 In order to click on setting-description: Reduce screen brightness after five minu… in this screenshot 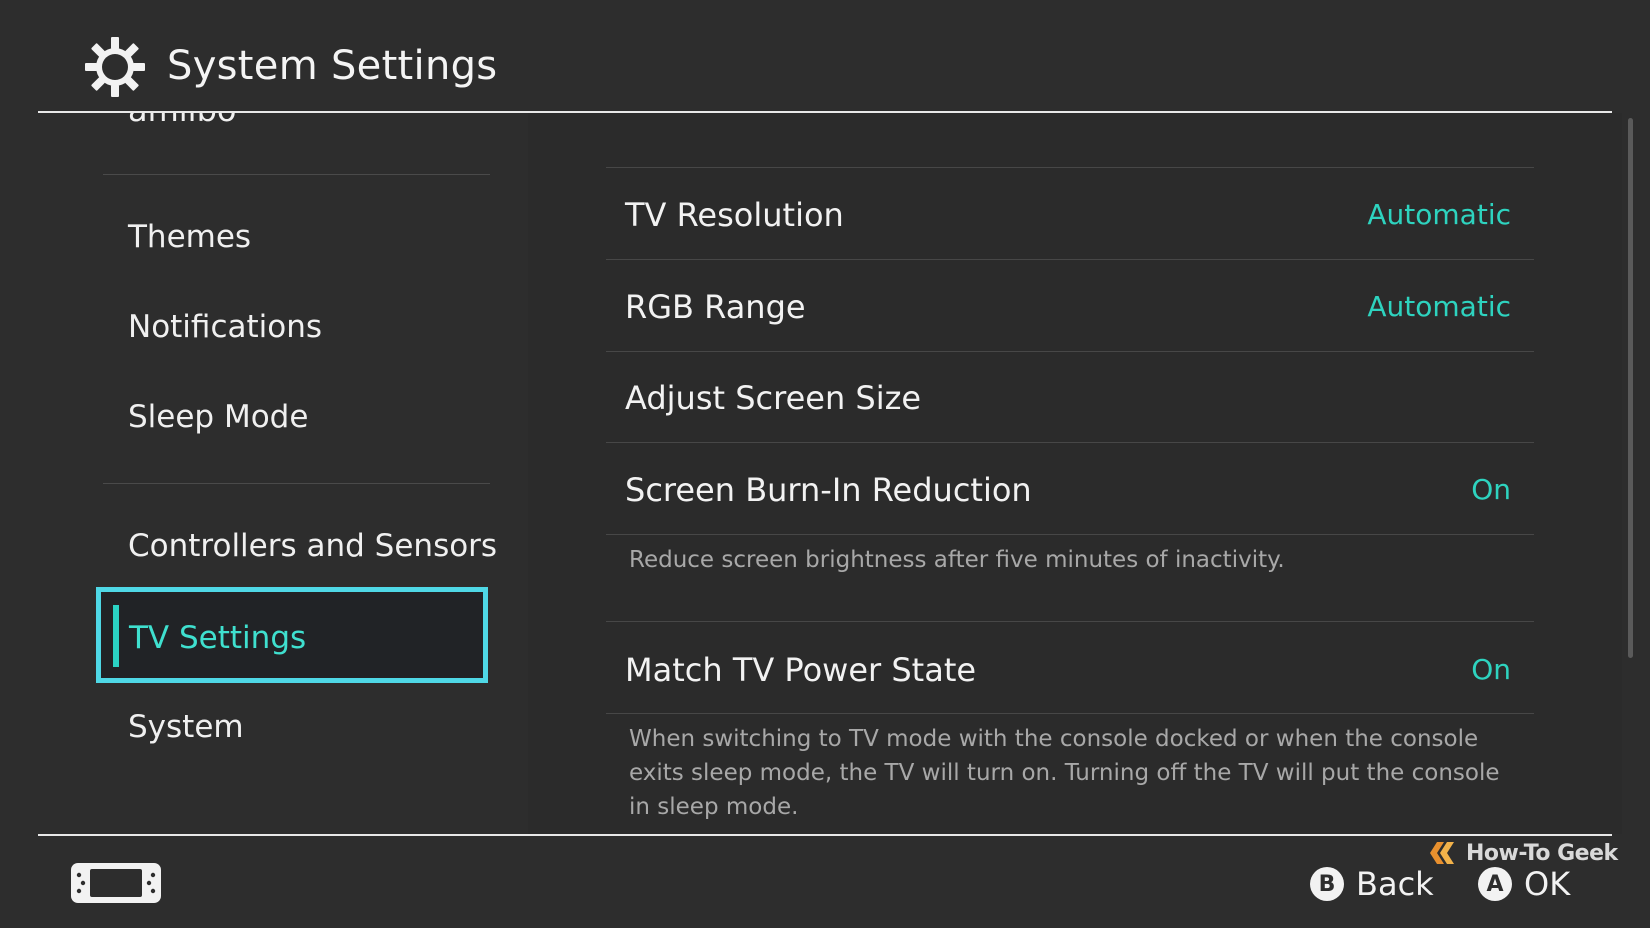, I will do `click(957, 560)`.